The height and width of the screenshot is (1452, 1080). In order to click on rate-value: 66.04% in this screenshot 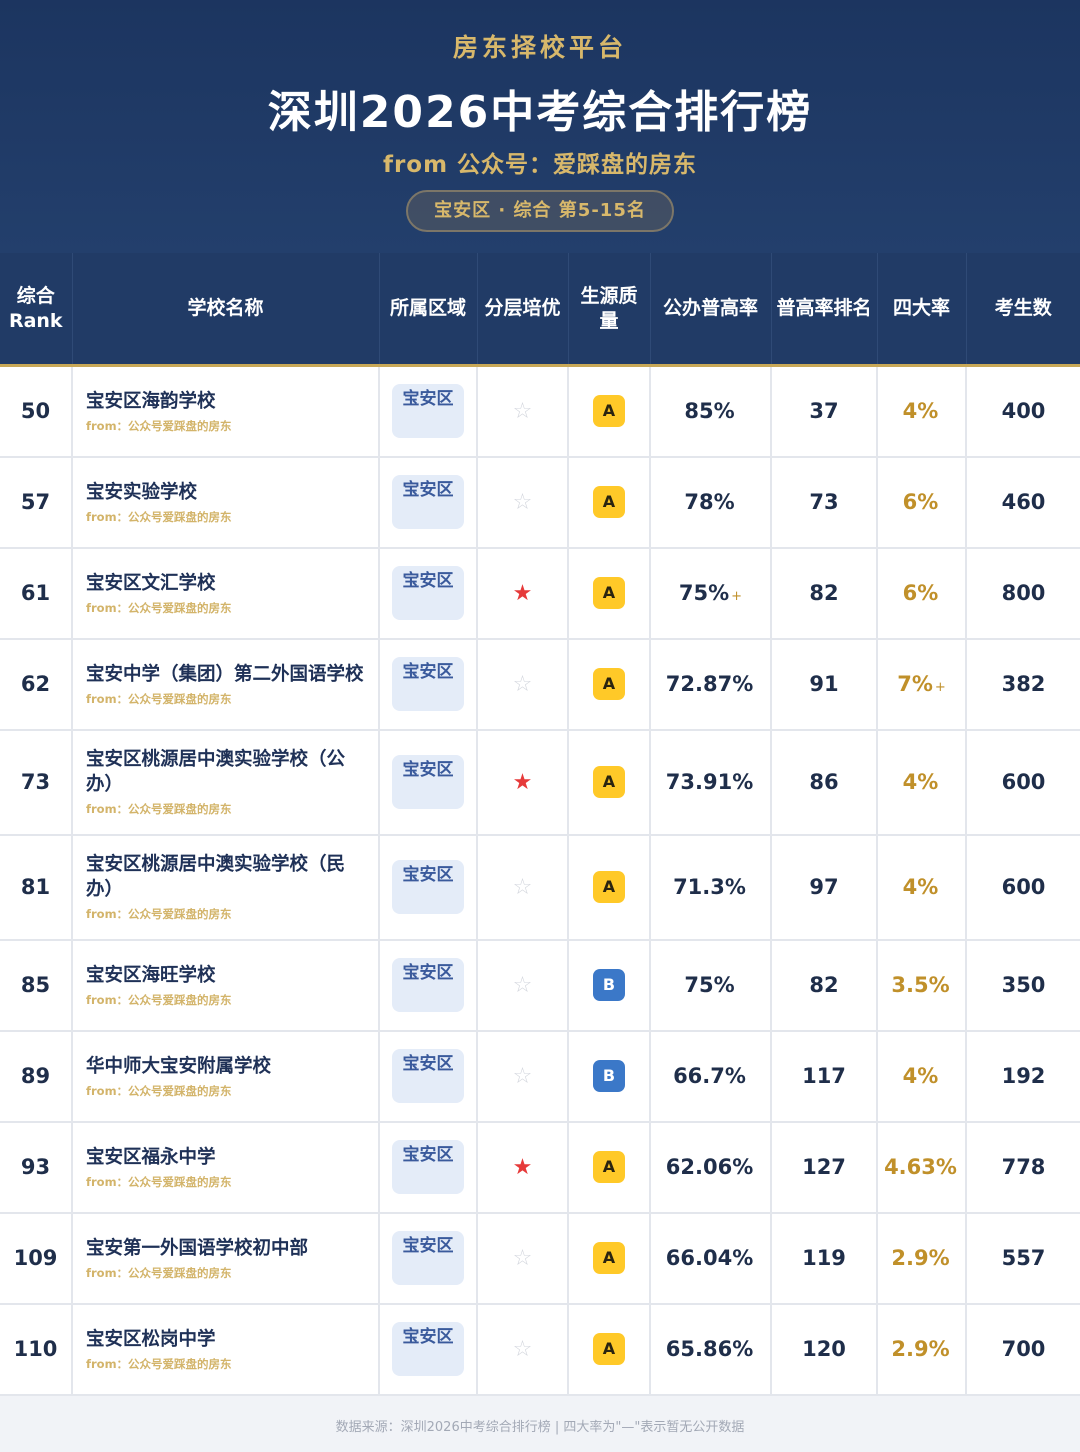, I will do `click(709, 1258)`.